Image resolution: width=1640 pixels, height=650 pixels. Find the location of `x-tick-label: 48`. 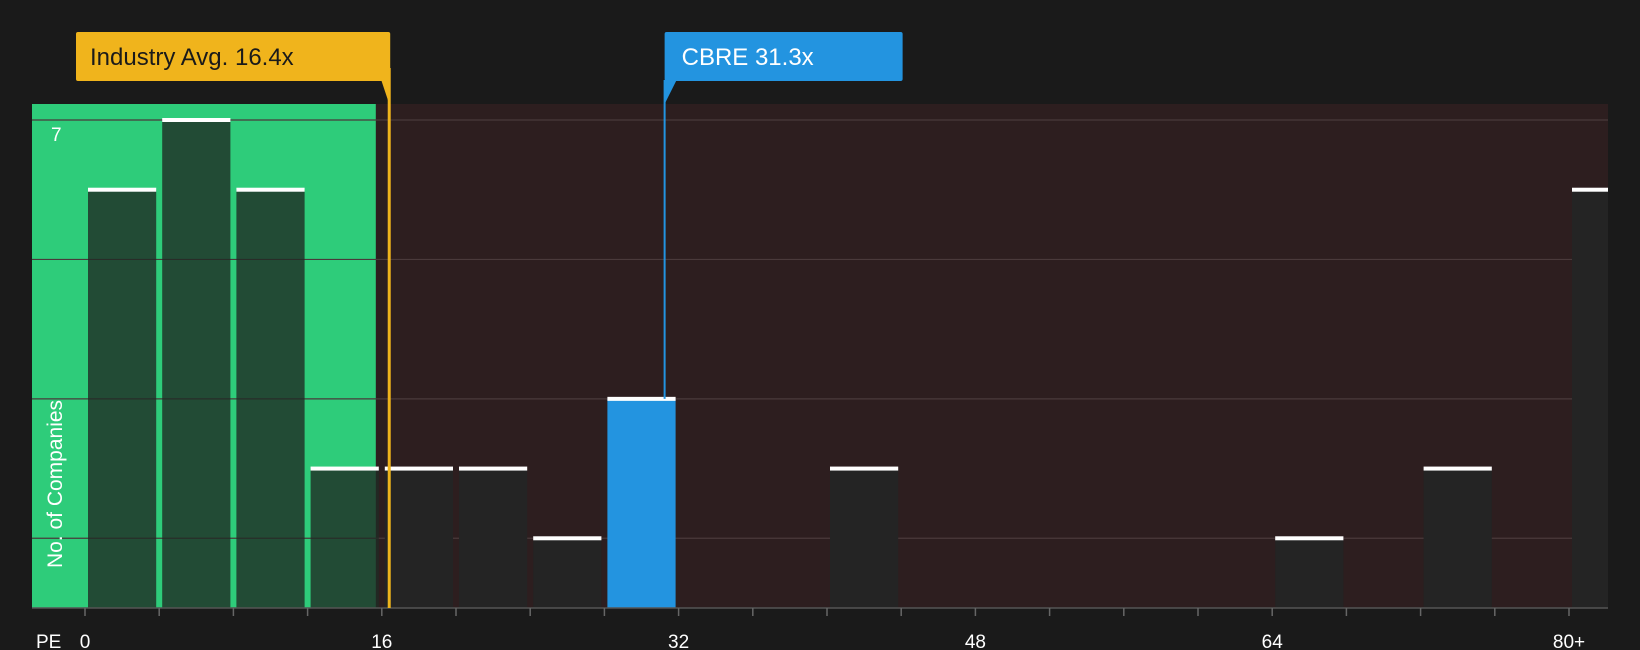

x-tick-label: 48 is located at coordinates (975, 641).